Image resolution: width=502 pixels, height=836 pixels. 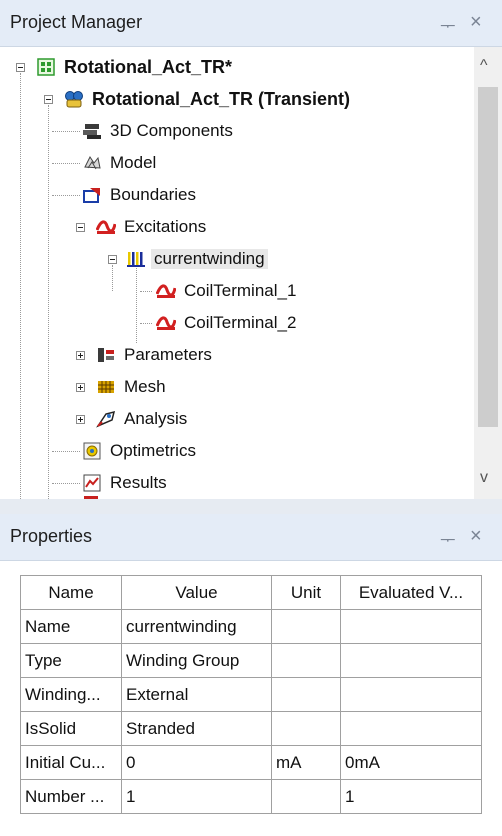 I want to click on boundaries-icon, so click(x=92, y=195).